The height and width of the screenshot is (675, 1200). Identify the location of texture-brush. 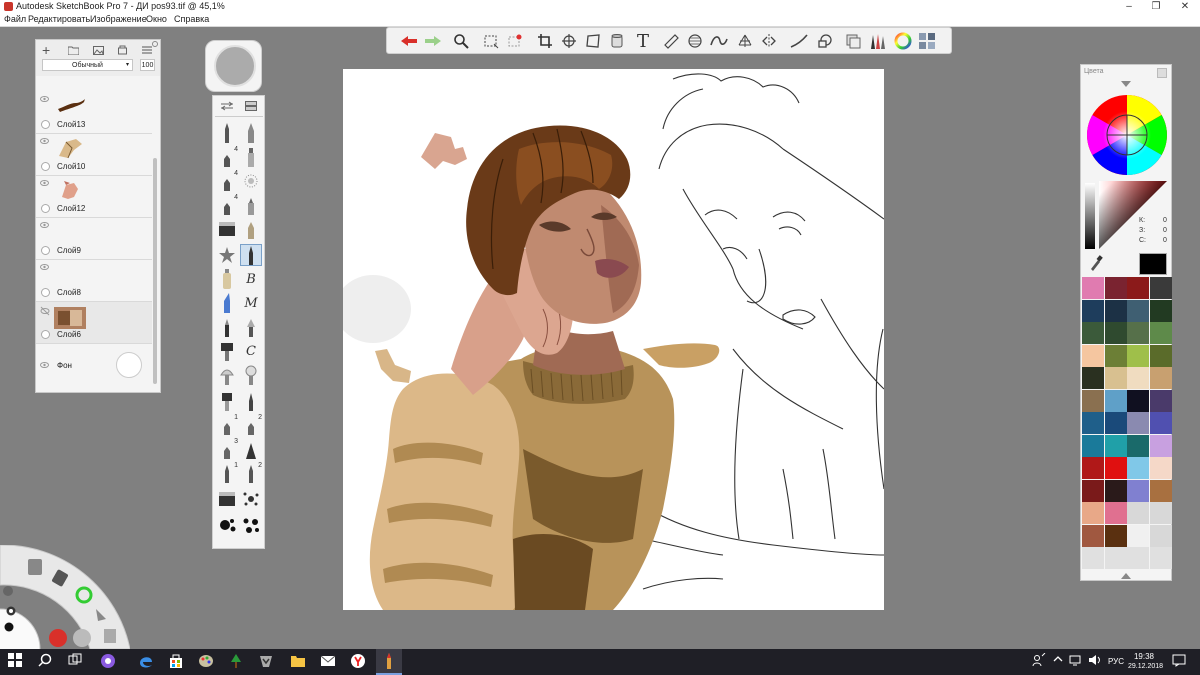
(251, 181).